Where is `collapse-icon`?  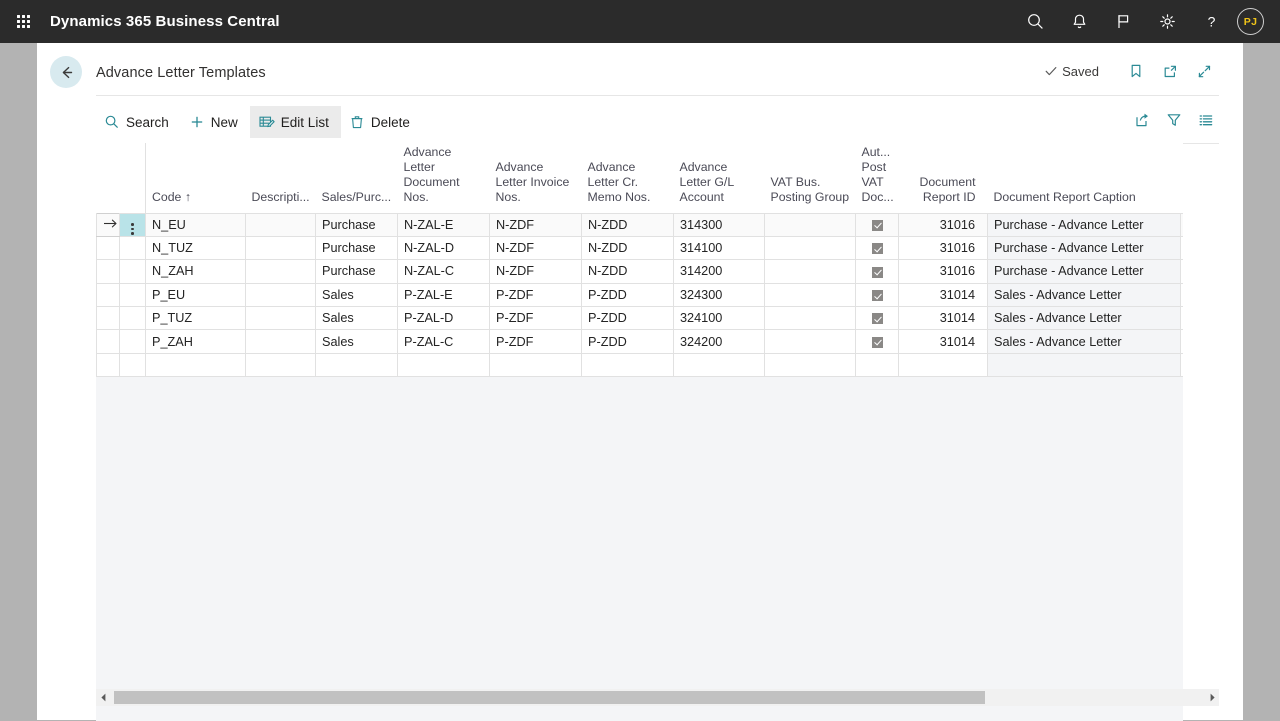
collapse-icon is located at coordinates (1204, 71).